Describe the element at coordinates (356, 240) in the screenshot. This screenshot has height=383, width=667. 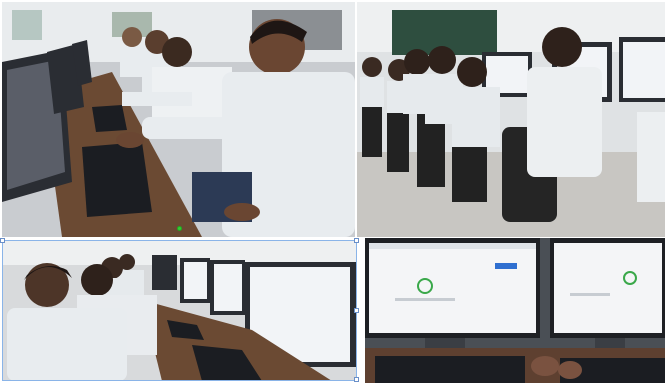
I see `resize-handle-top-right` at that location.